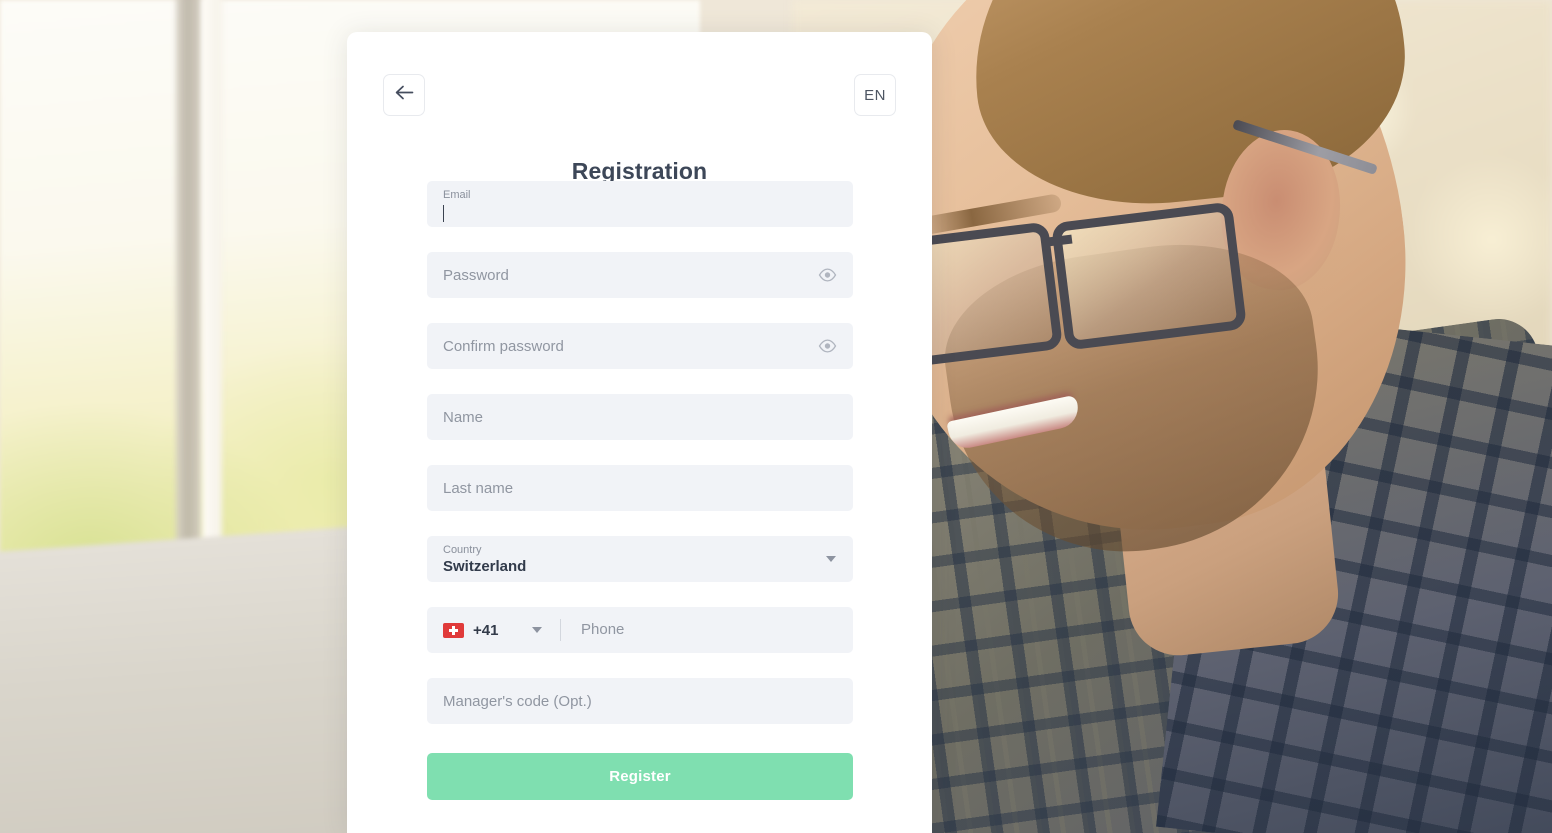 The height and width of the screenshot is (833, 1552). What do you see at coordinates (639, 92) in the screenshot?
I see `card-header: EN` at bounding box center [639, 92].